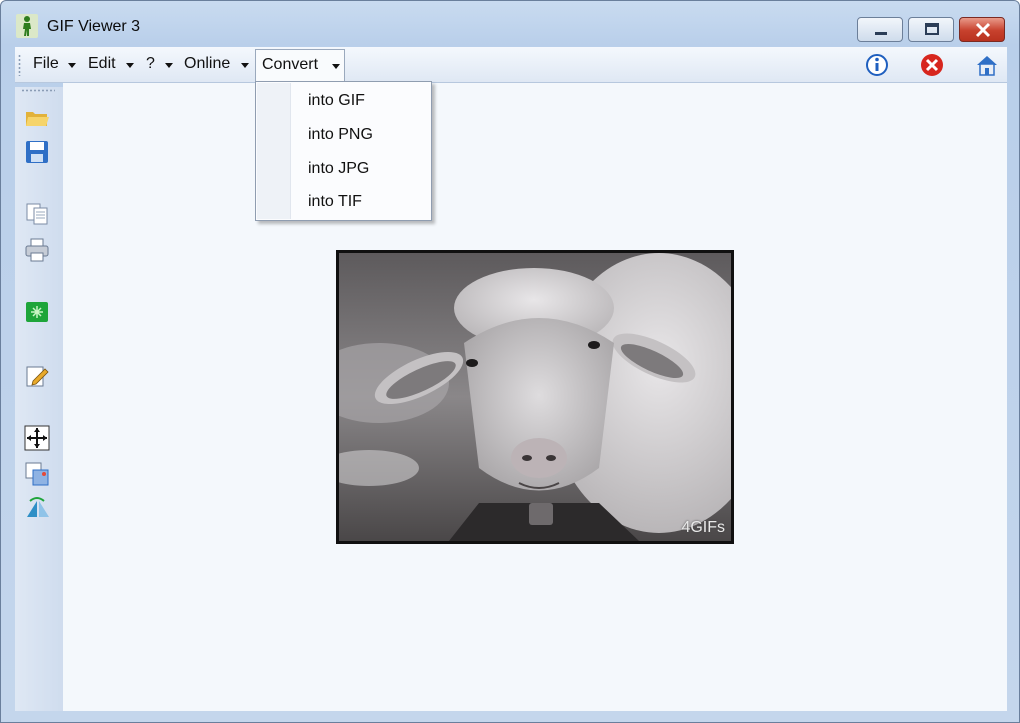  I want to click on title-bar: GIF Viewer 3, so click(510, 23).